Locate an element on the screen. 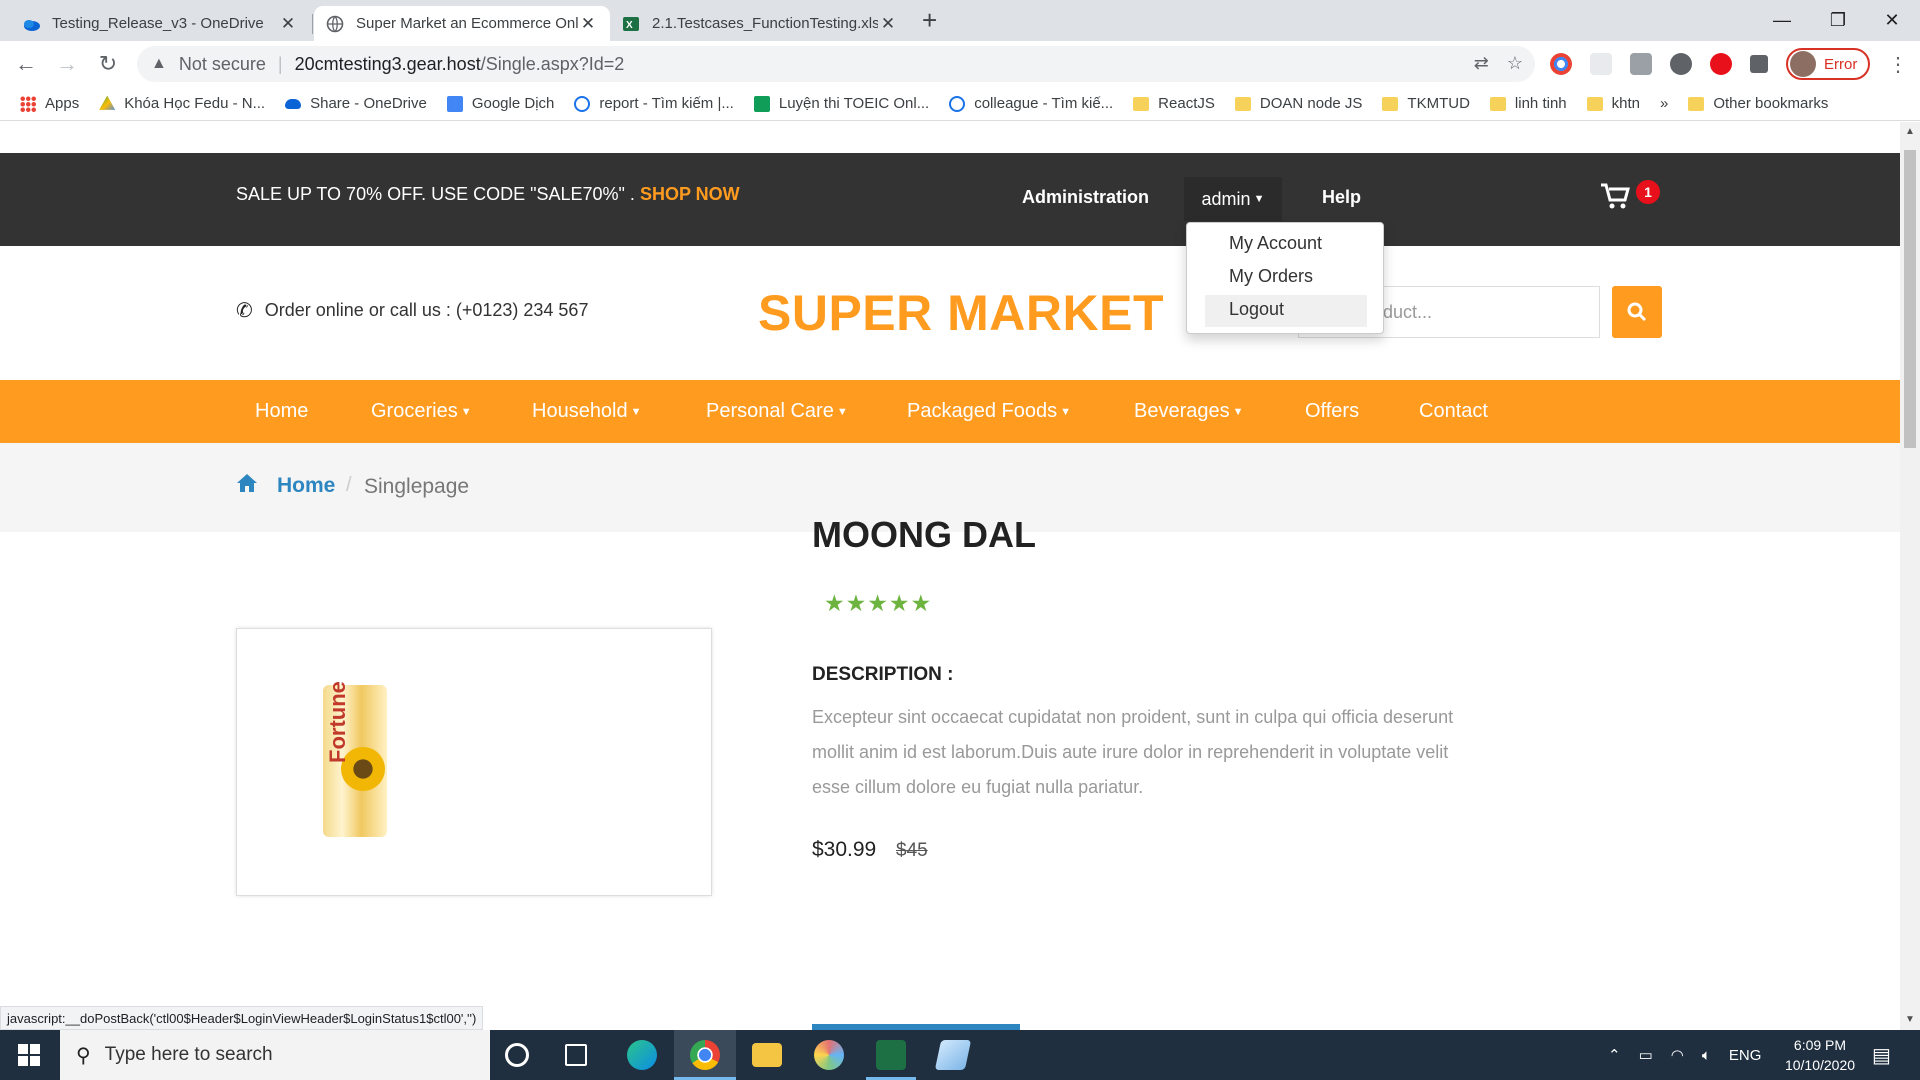  breadcrumb-home-link: Home is located at coordinates (306, 486).